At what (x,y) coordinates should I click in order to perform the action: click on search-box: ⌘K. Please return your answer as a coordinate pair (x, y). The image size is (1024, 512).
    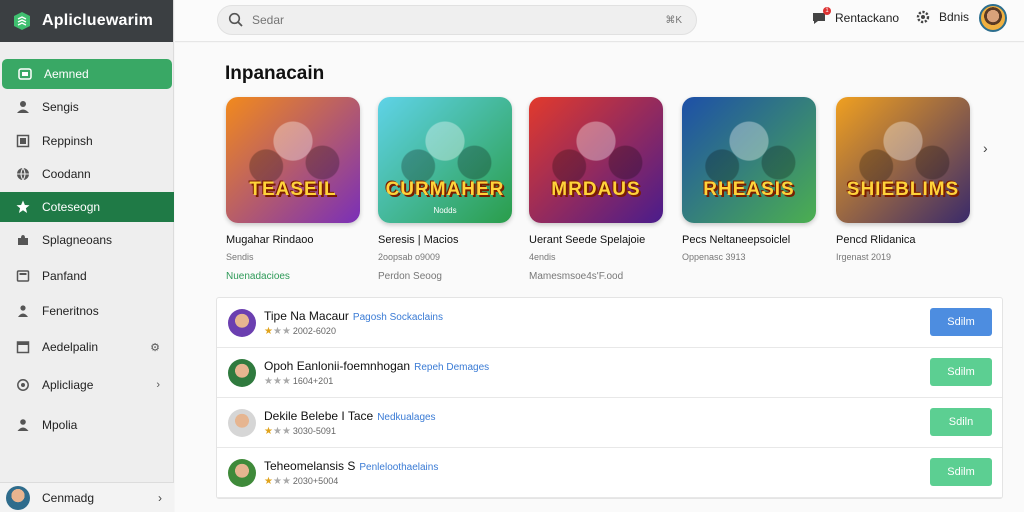
    Looking at the image, I should click on (457, 20).